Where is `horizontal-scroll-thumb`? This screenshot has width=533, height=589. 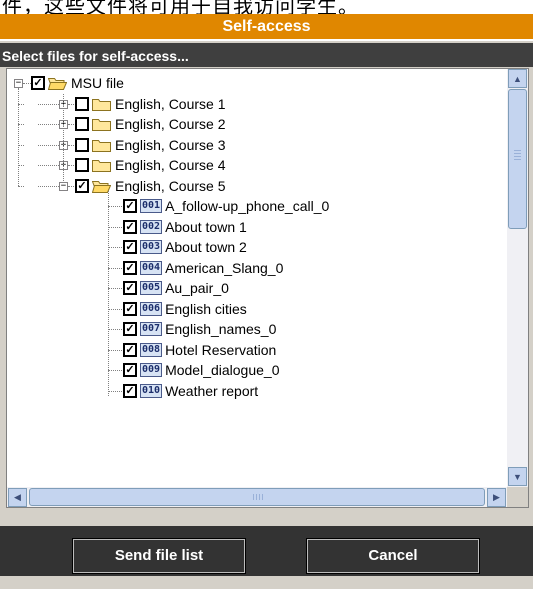 horizontal-scroll-thumb is located at coordinates (257, 497).